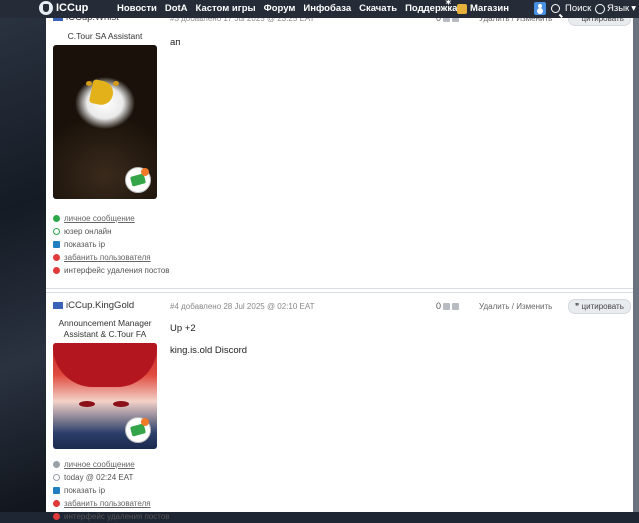 Image resolution: width=639 pixels, height=523 pixels. I want to click on nav-search: Поиск, so click(571, 8).